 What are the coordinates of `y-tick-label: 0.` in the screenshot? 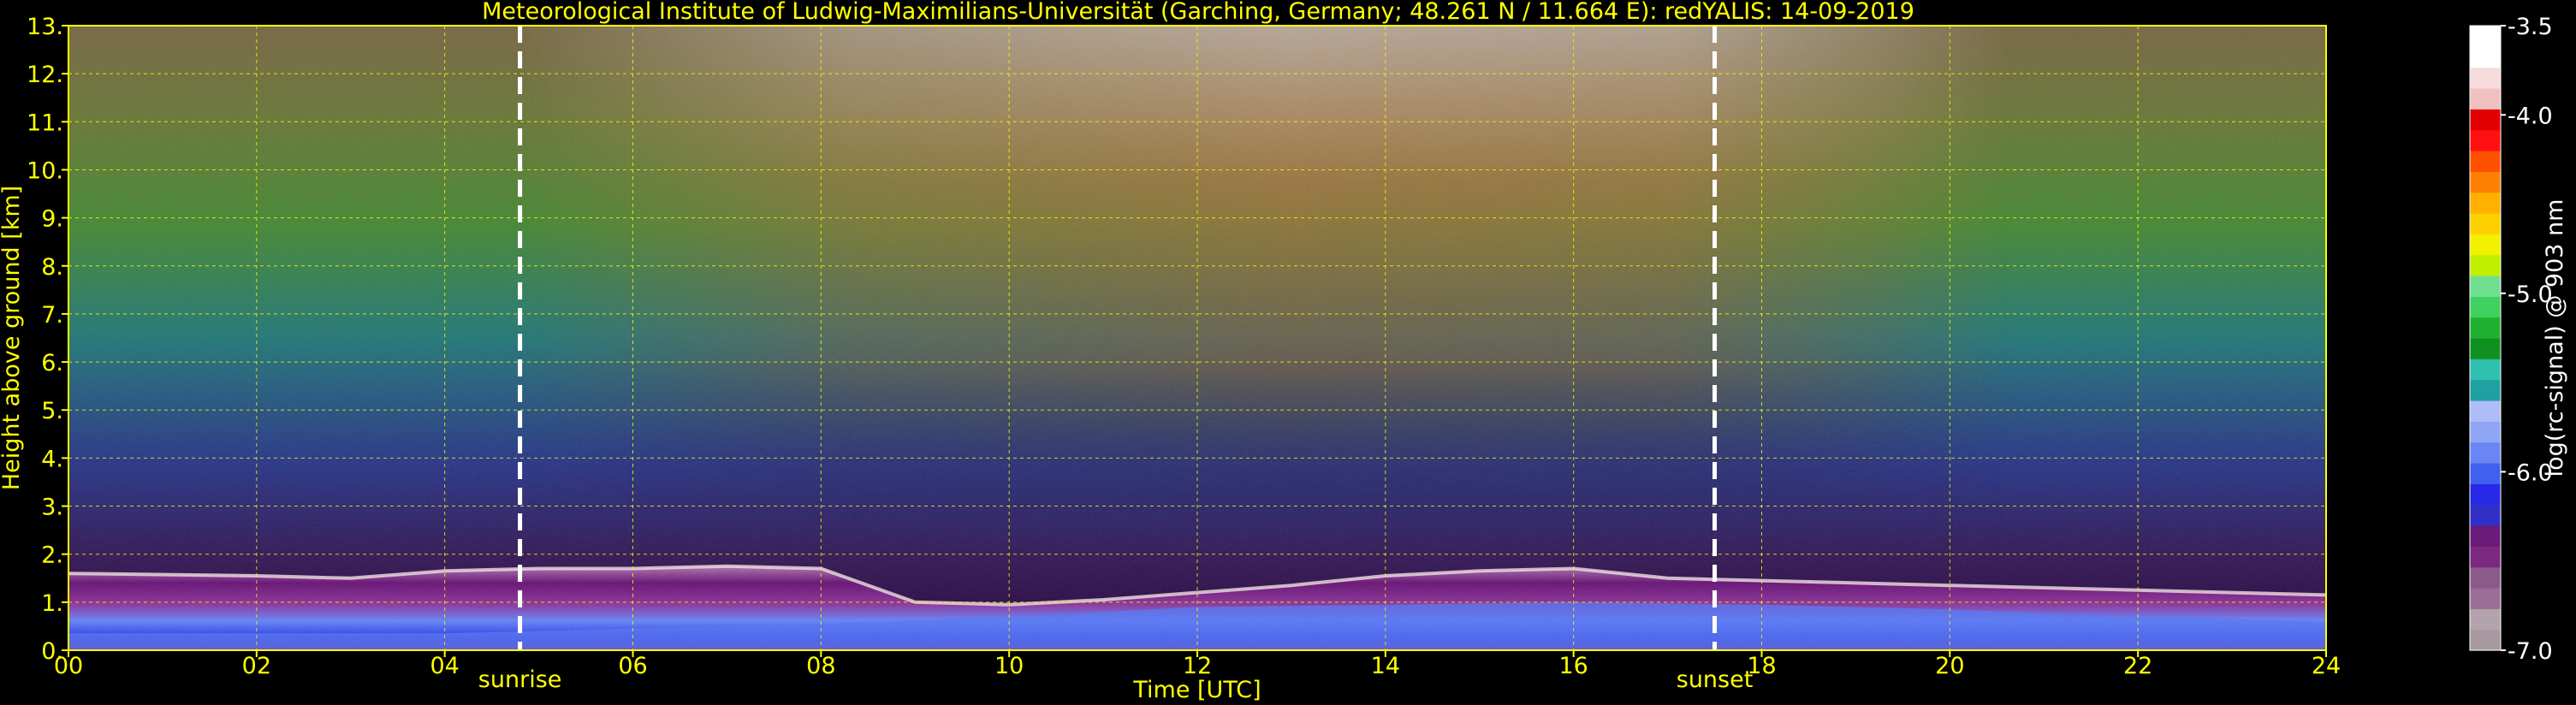 It's located at (52, 651).